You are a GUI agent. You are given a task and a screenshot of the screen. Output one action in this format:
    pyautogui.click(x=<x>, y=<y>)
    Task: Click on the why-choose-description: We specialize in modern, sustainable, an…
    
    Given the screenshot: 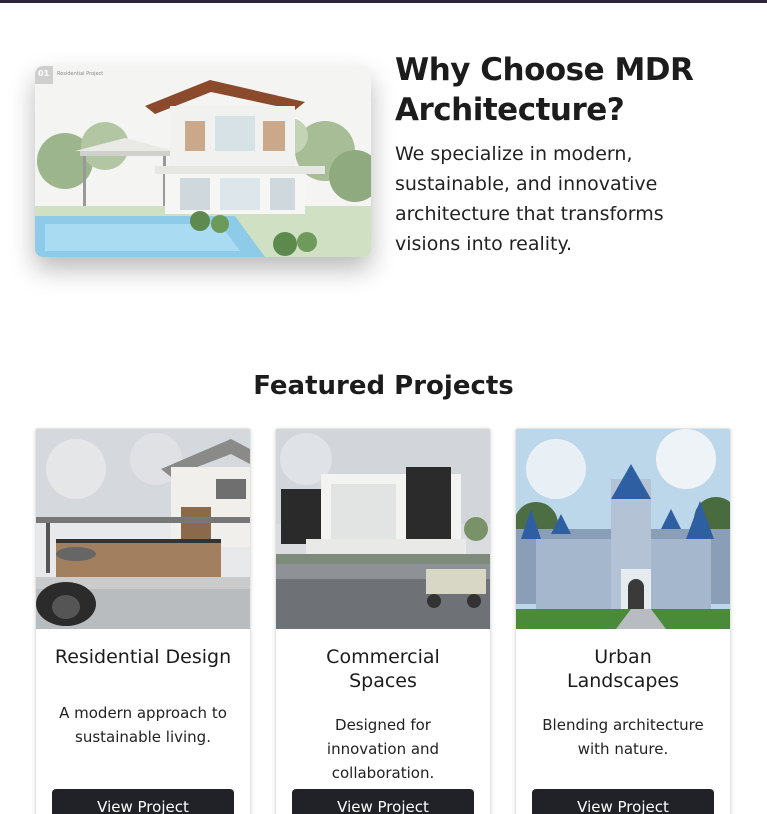 What is the action you would take?
    pyautogui.click(x=529, y=199)
    